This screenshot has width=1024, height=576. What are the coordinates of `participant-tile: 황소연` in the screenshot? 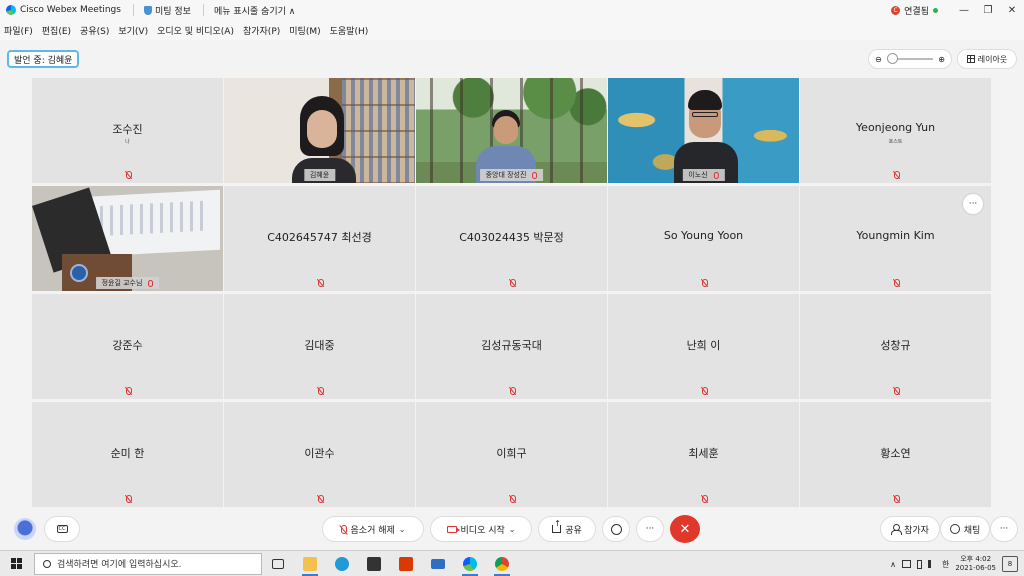 It's located at (895, 454).